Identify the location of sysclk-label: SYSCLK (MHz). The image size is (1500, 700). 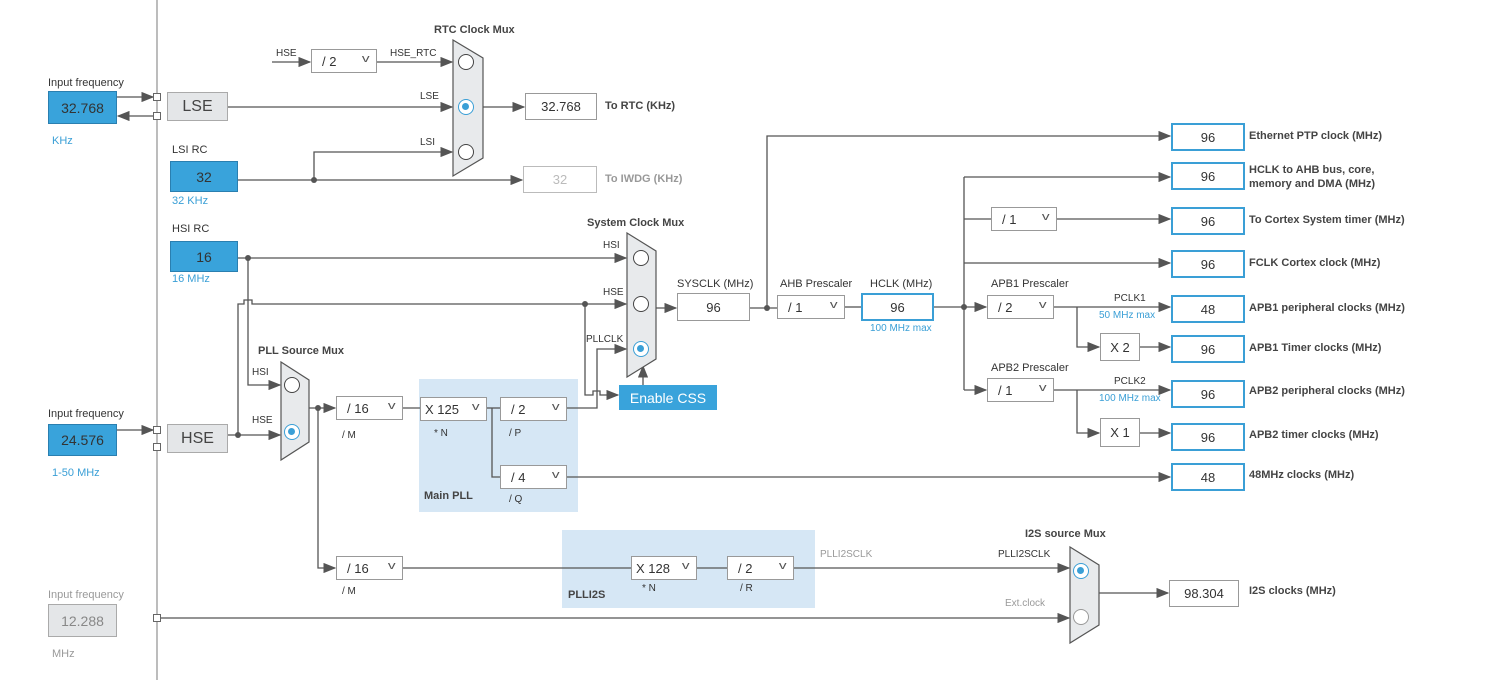
(715, 284).